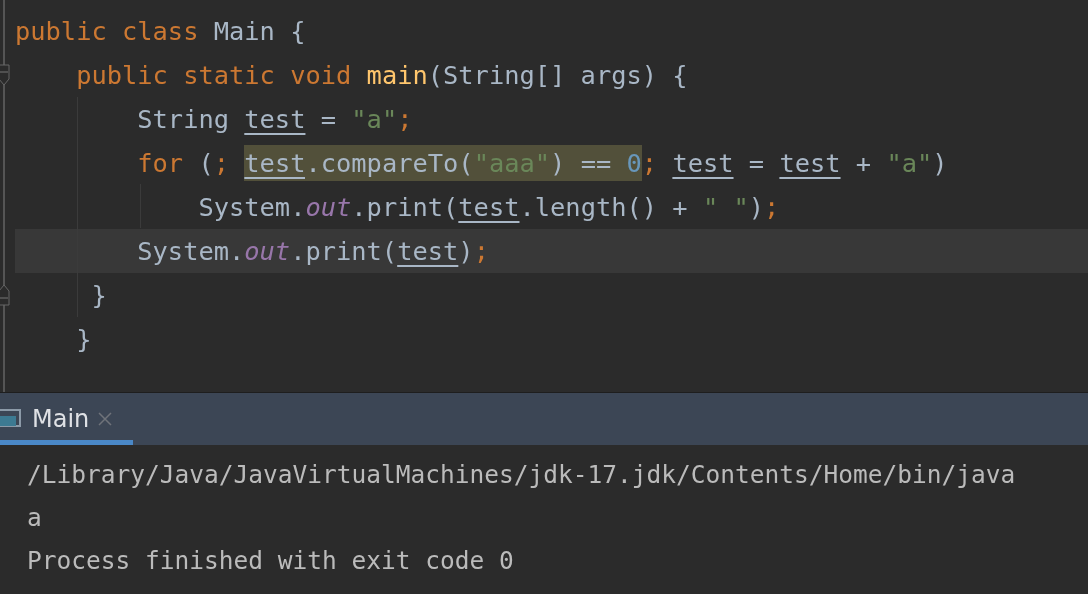 Image resolution: width=1088 pixels, height=594 pixels. Describe the element at coordinates (522, 475) in the screenshot. I see `console-output-line: /Library/Java/JavaVirtualMachines/jdk-17.jdk/Contents/Home/bin/java` at that location.